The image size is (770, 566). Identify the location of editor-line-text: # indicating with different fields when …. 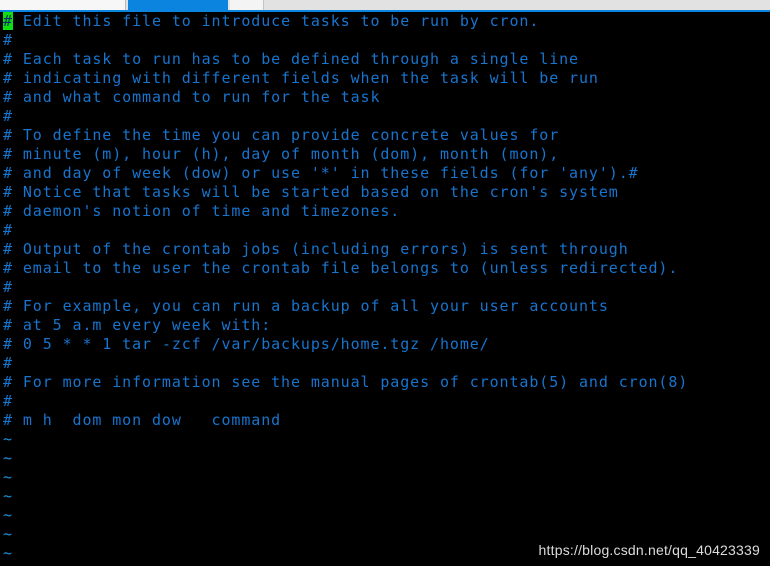
(301, 78).